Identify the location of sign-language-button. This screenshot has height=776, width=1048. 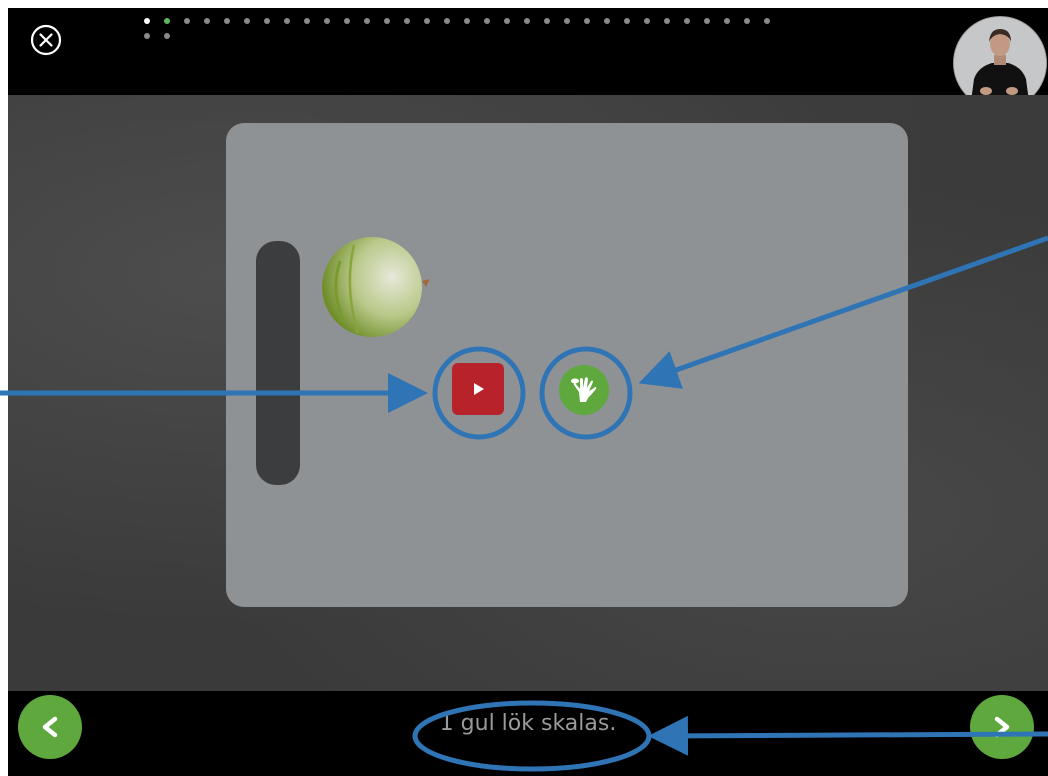
(584, 390).